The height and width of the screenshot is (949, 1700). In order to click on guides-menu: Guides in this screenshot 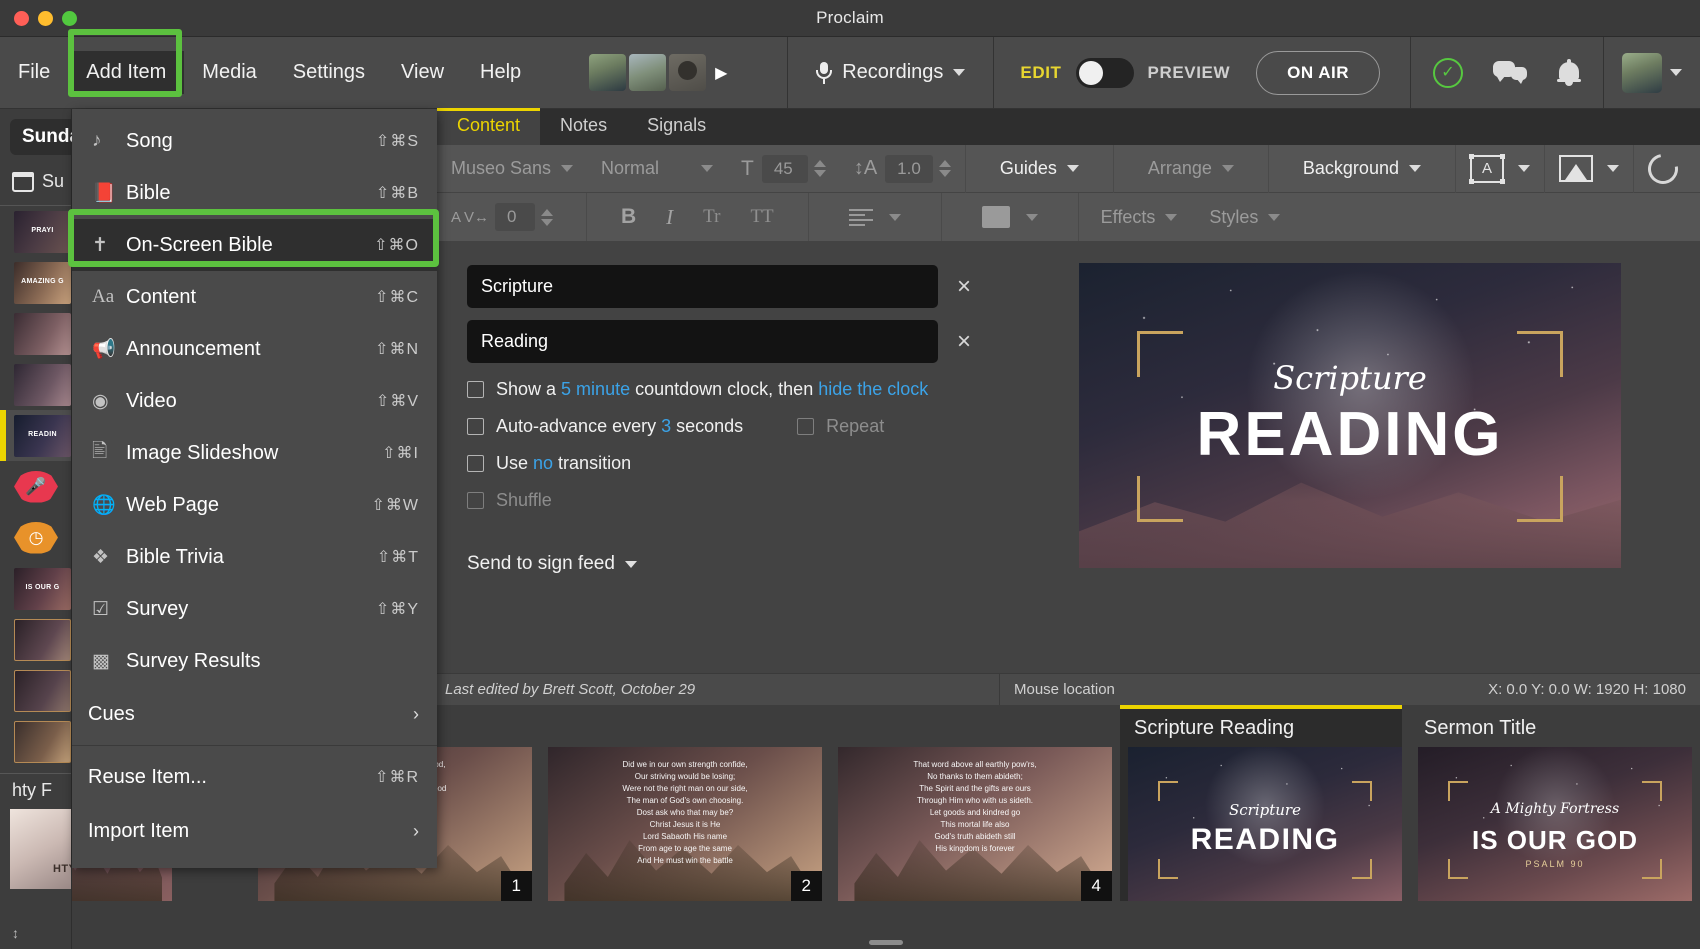, I will do `click(1040, 168)`.